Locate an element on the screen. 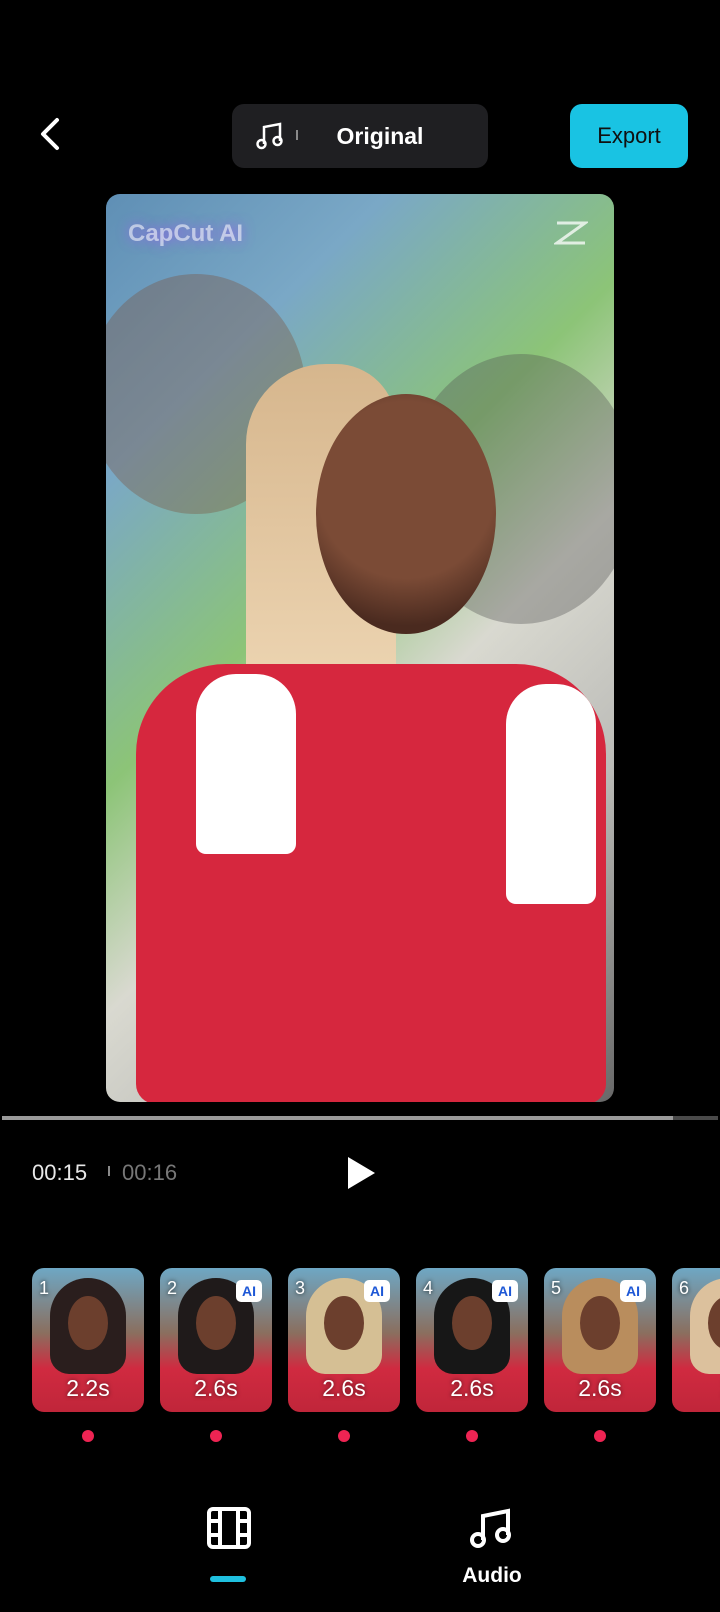  top-bar: Original Export is located at coordinates (360, 95).